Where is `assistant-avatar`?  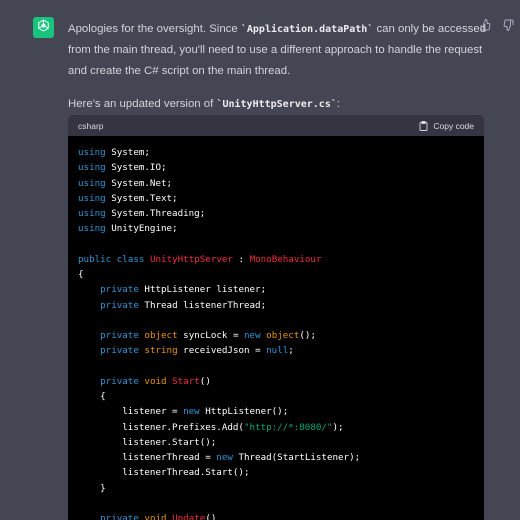 assistant-avatar is located at coordinates (43, 27).